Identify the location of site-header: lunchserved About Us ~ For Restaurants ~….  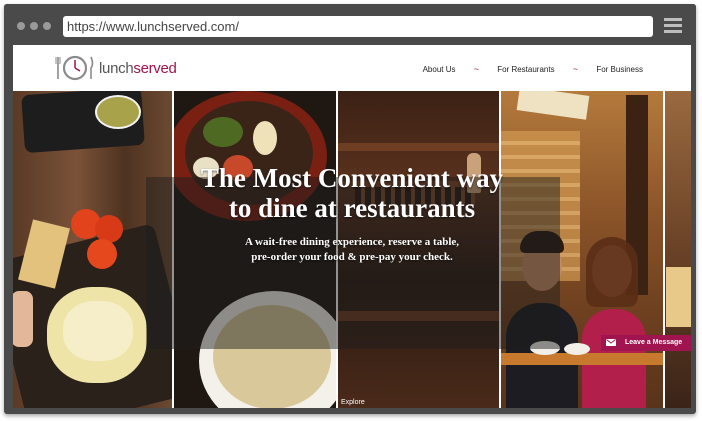
(352, 68).